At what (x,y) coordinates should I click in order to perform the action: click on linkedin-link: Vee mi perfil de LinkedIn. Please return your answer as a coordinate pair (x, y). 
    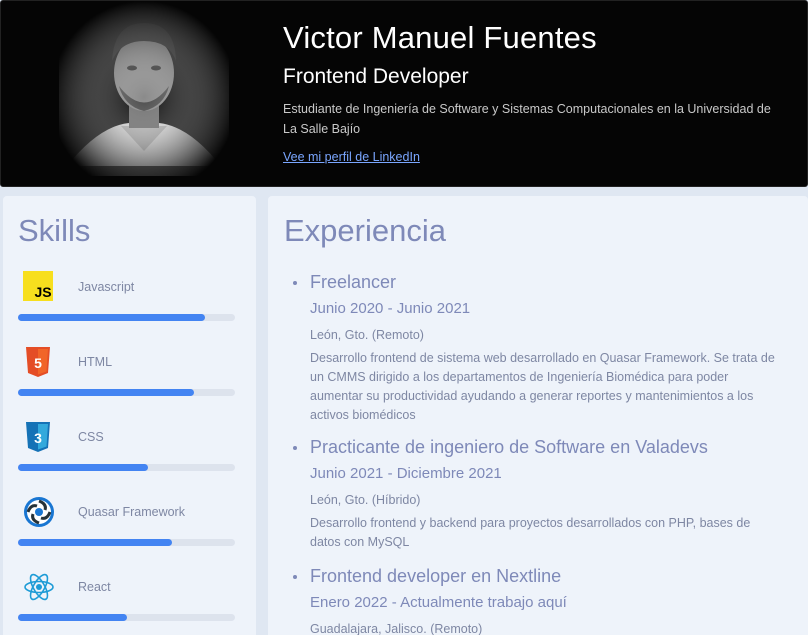
    Looking at the image, I should click on (351, 157).